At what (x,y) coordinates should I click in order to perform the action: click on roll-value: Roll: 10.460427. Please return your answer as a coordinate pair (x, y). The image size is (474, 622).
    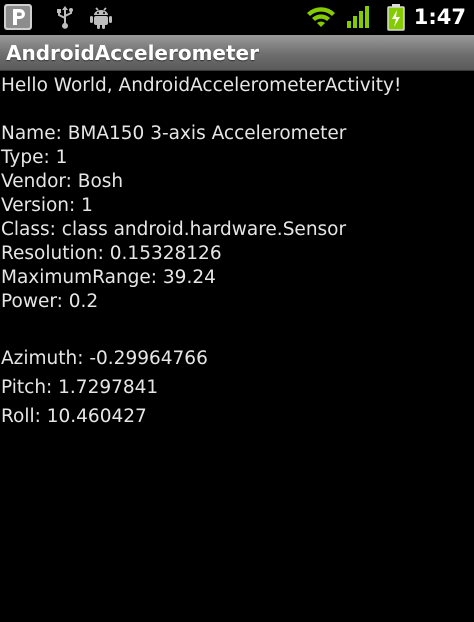
    Looking at the image, I should click on (74, 416).